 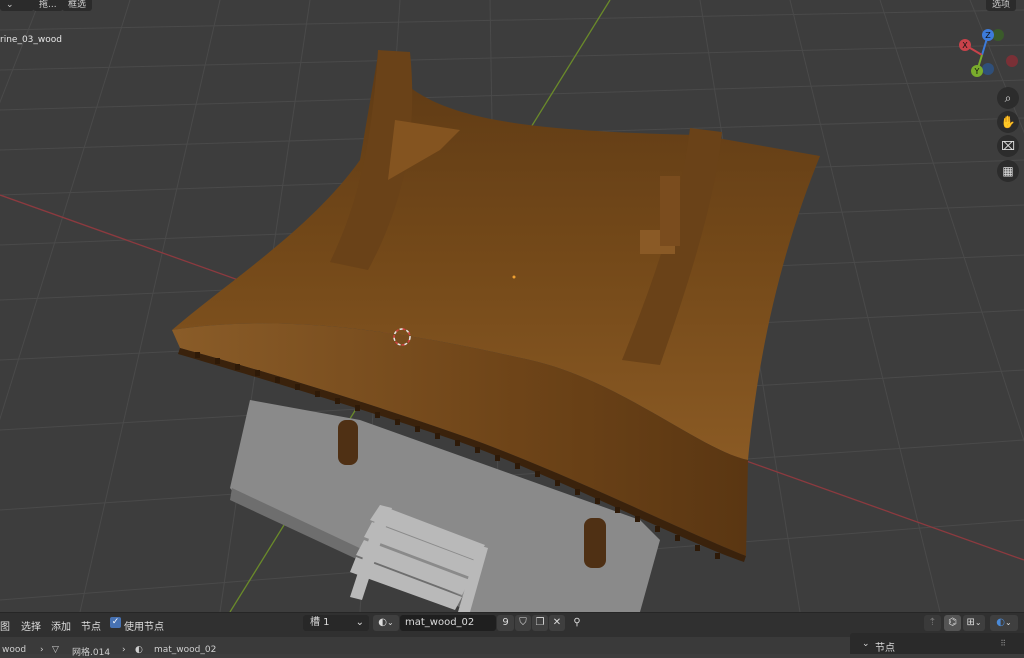 I want to click on shading-dropdown: ◐⌄, so click(x=1004, y=623).